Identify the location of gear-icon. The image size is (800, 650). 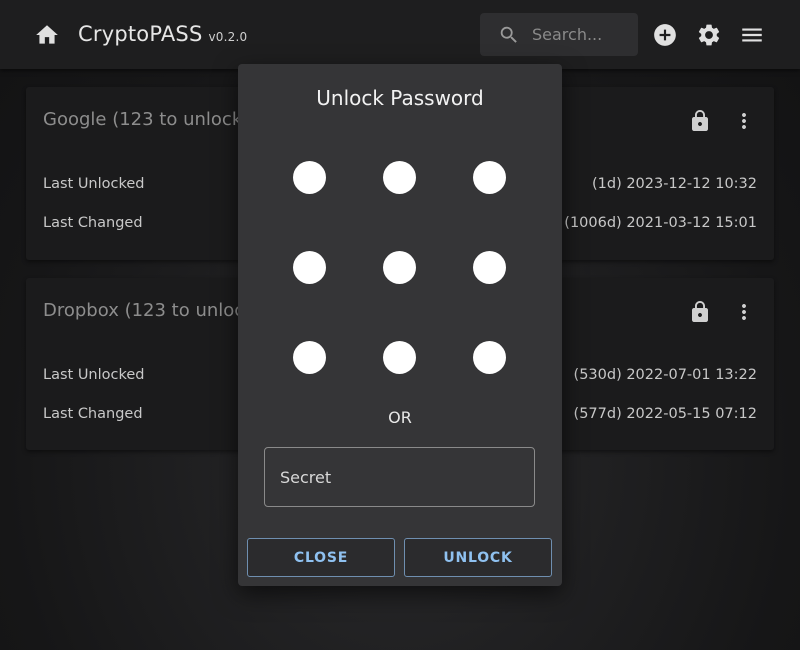
(709, 35).